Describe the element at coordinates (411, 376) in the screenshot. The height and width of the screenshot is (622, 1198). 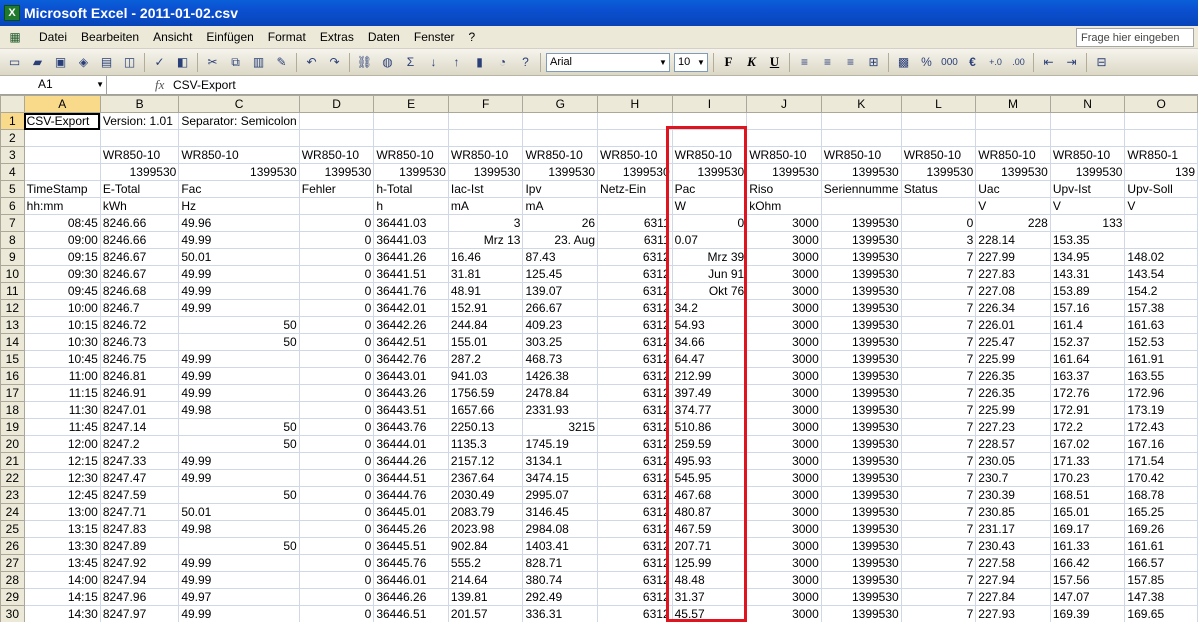
I see `cell-e16: 36443.01` at that location.